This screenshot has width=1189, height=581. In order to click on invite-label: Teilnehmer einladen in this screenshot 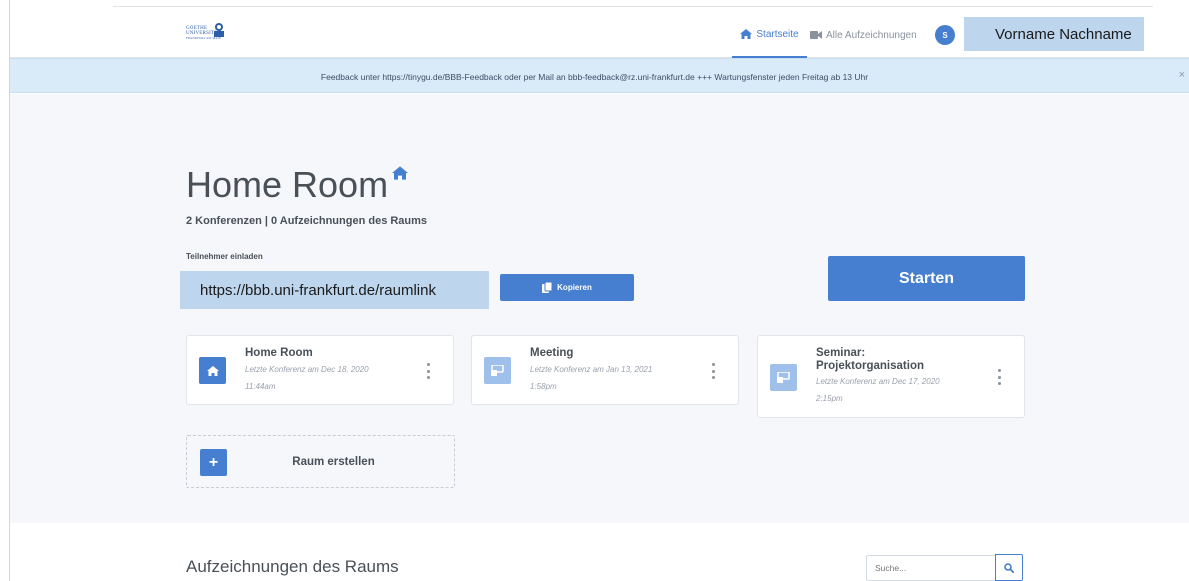, I will do `click(224, 256)`.